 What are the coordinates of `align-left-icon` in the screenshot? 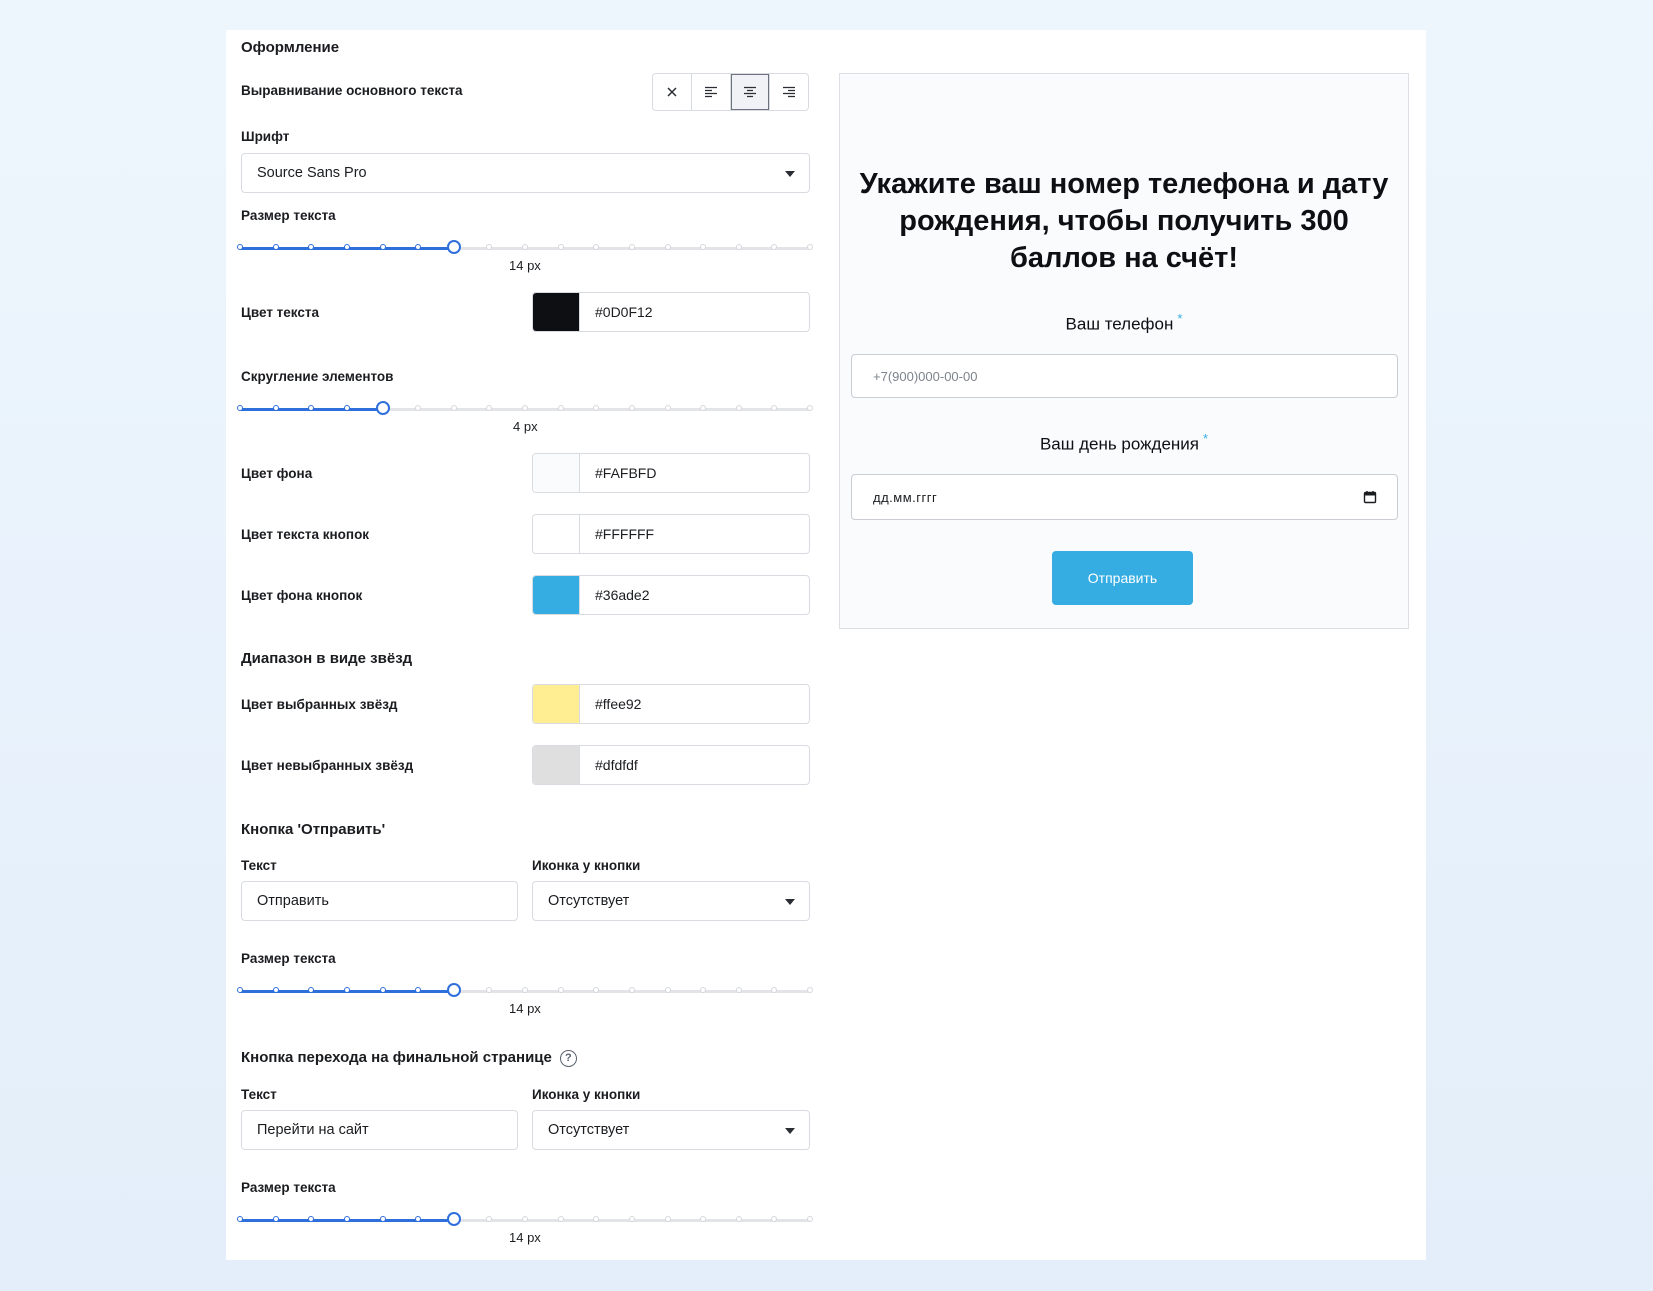 It's located at (711, 92).